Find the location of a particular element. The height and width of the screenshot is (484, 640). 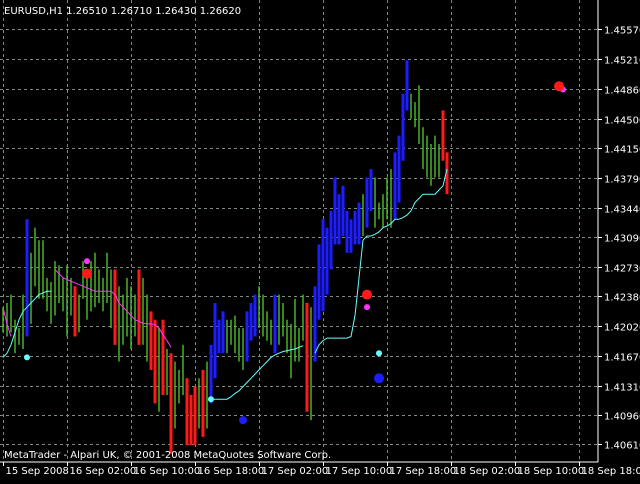

x-tick-label: 17 Sep 02:00 is located at coordinates (295, 471).